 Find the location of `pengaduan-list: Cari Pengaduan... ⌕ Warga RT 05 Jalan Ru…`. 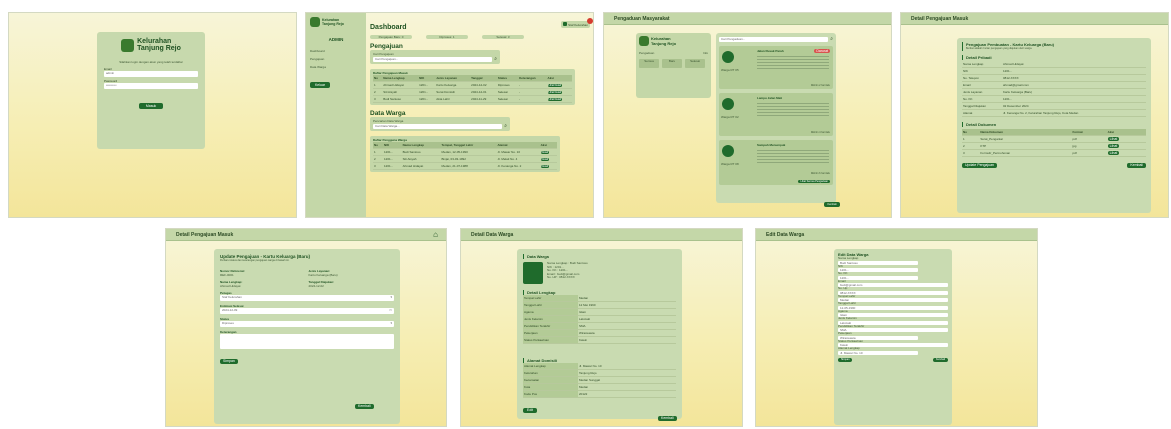

pengaduan-list: Cari Pengaduan... ⌕ Warga RT 05 Jalan Ru… is located at coordinates (776, 118).